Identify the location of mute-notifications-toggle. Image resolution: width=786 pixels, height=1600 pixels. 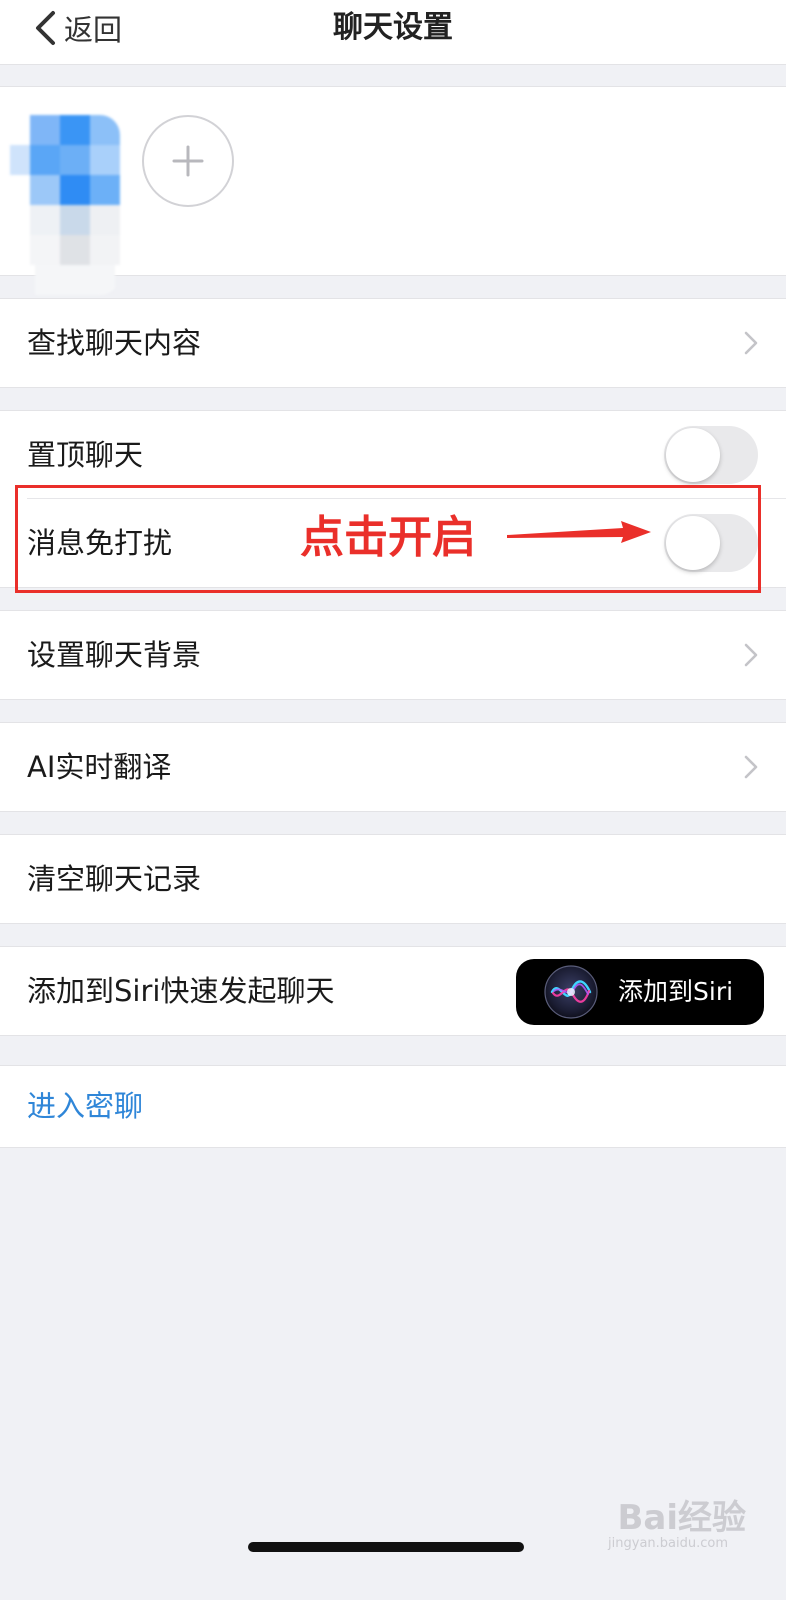
(711, 543).